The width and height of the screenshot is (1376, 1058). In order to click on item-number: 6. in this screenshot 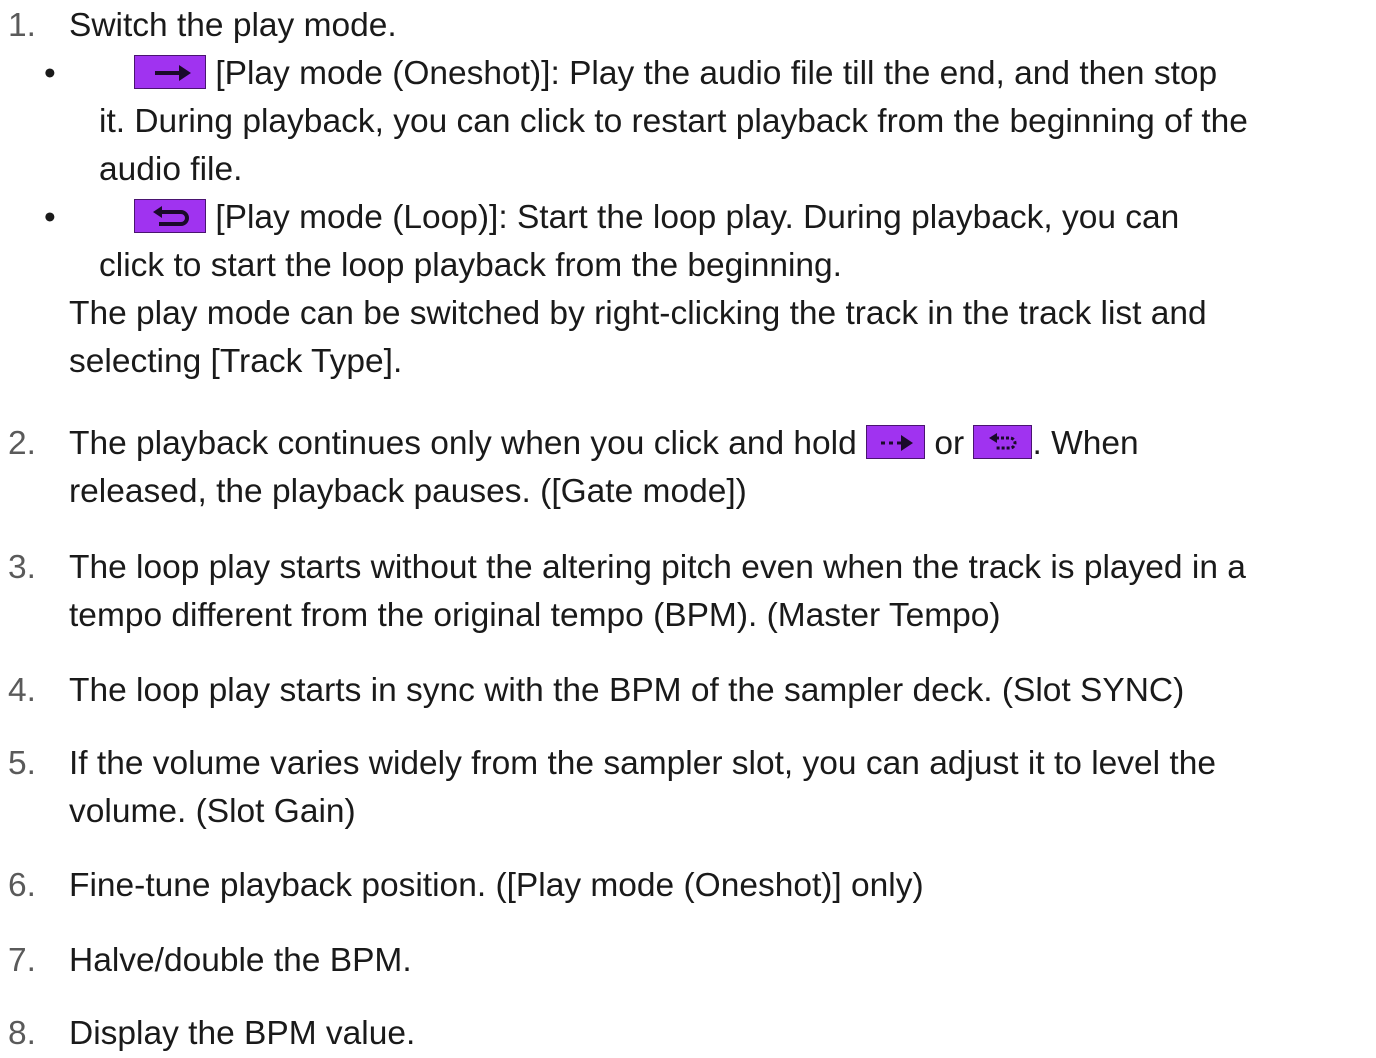, I will do `click(22, 885)`.